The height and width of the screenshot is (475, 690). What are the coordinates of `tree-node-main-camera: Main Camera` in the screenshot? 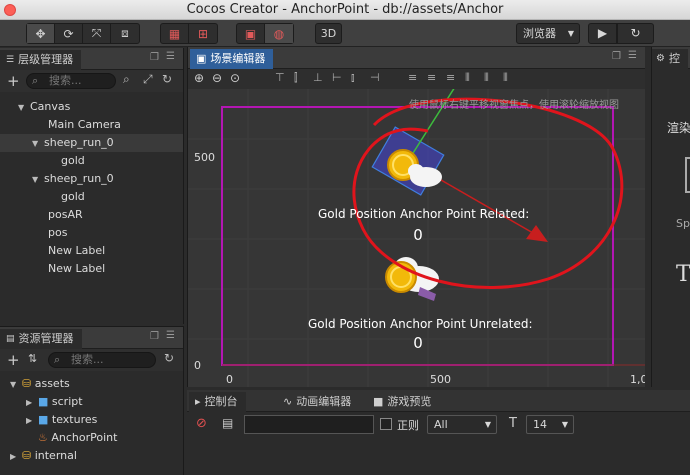 It's located at (91, 125).